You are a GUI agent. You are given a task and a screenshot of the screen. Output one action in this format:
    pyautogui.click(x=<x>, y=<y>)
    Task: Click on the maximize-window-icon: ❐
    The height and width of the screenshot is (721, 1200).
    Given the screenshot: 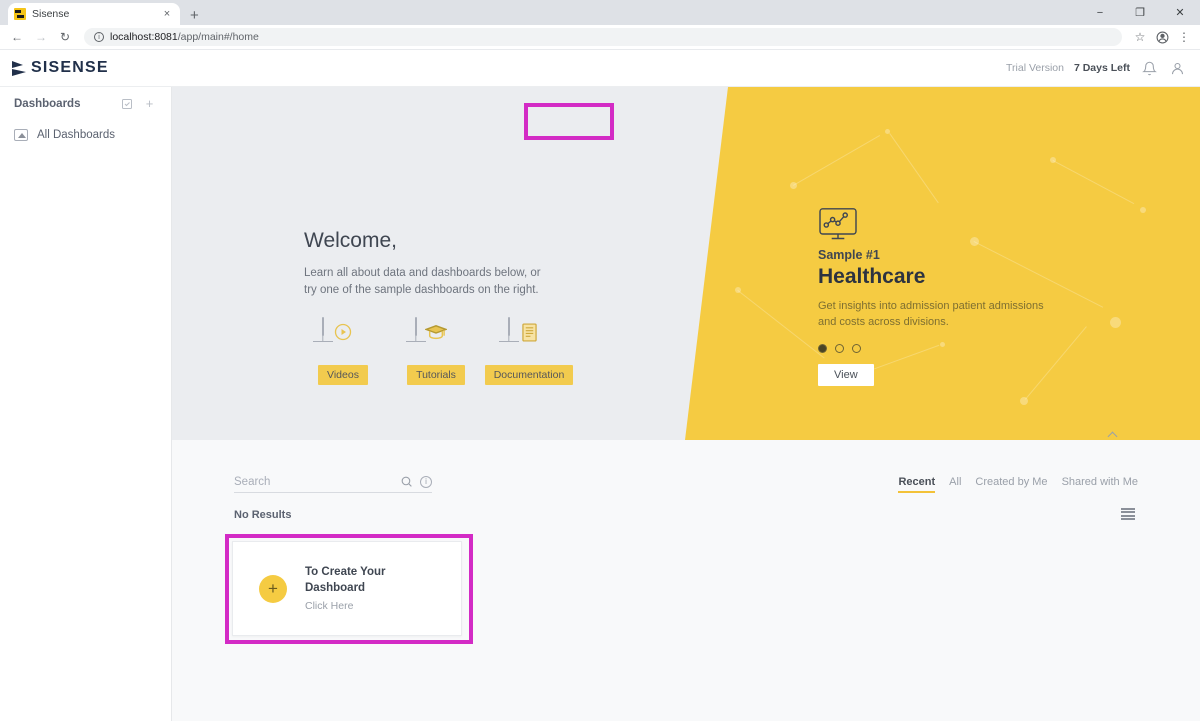 What is the action you would take?
    pyautogui.click(x=1140, y=12)
    